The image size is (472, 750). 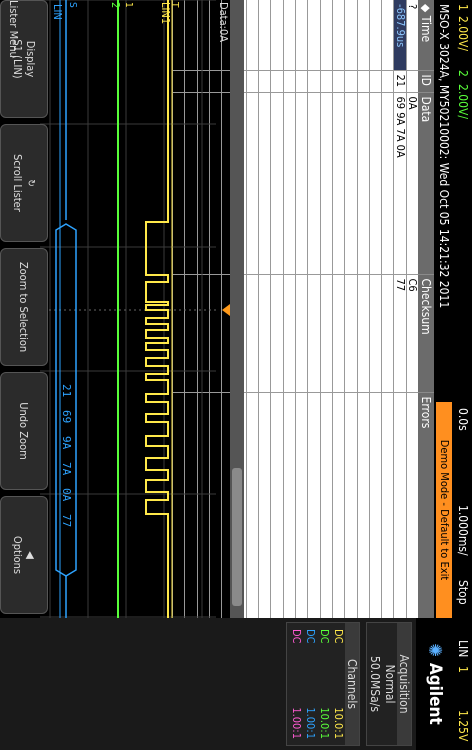 I want to click on column-checksum: Checksum, so click(x=426, y=333).